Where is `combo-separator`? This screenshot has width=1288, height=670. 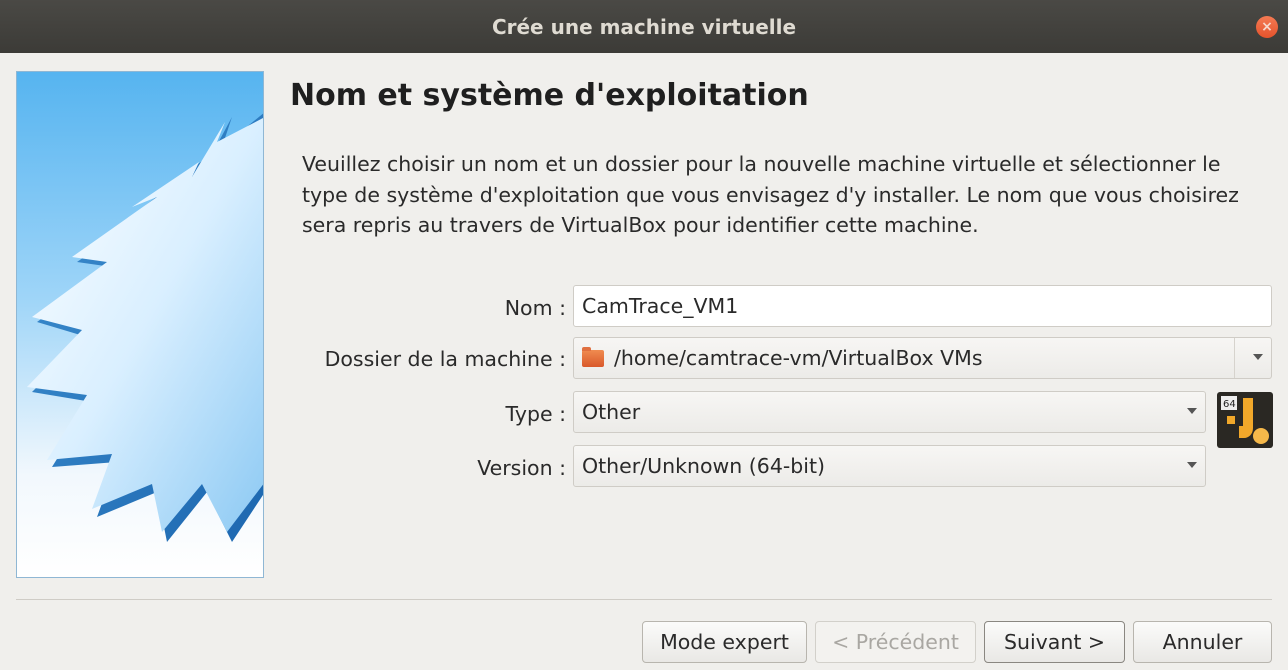 combo-separator is located at coordinates (1234, 358).